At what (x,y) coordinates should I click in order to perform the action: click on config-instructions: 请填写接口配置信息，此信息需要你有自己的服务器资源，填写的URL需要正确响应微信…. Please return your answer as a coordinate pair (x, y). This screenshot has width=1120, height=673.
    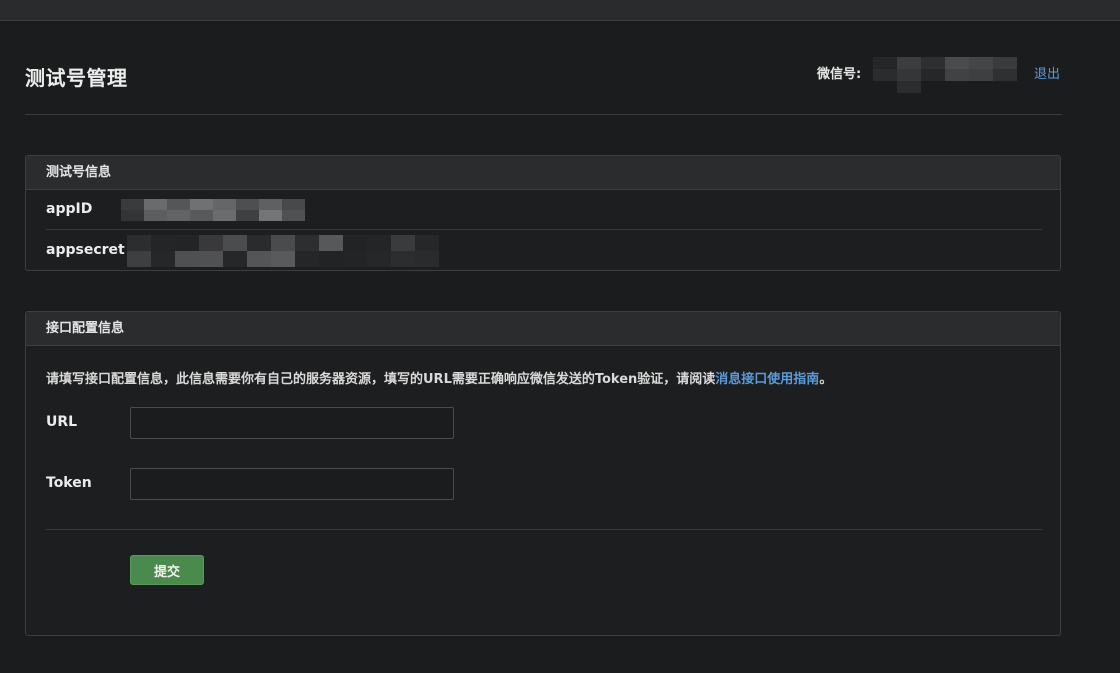
    Looking at the image, I should click on (439, 377).